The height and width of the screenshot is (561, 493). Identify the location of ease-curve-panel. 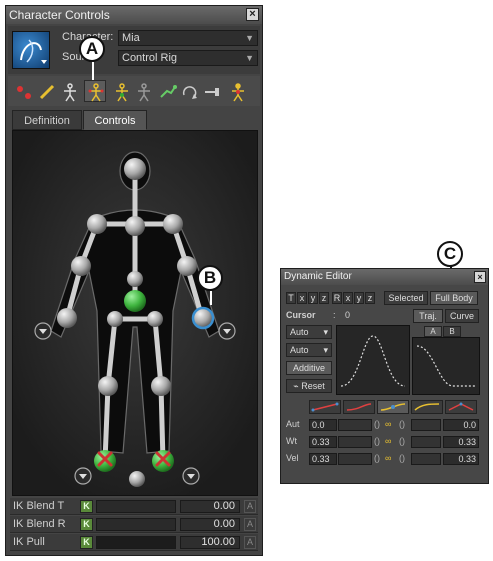
(373, 360).